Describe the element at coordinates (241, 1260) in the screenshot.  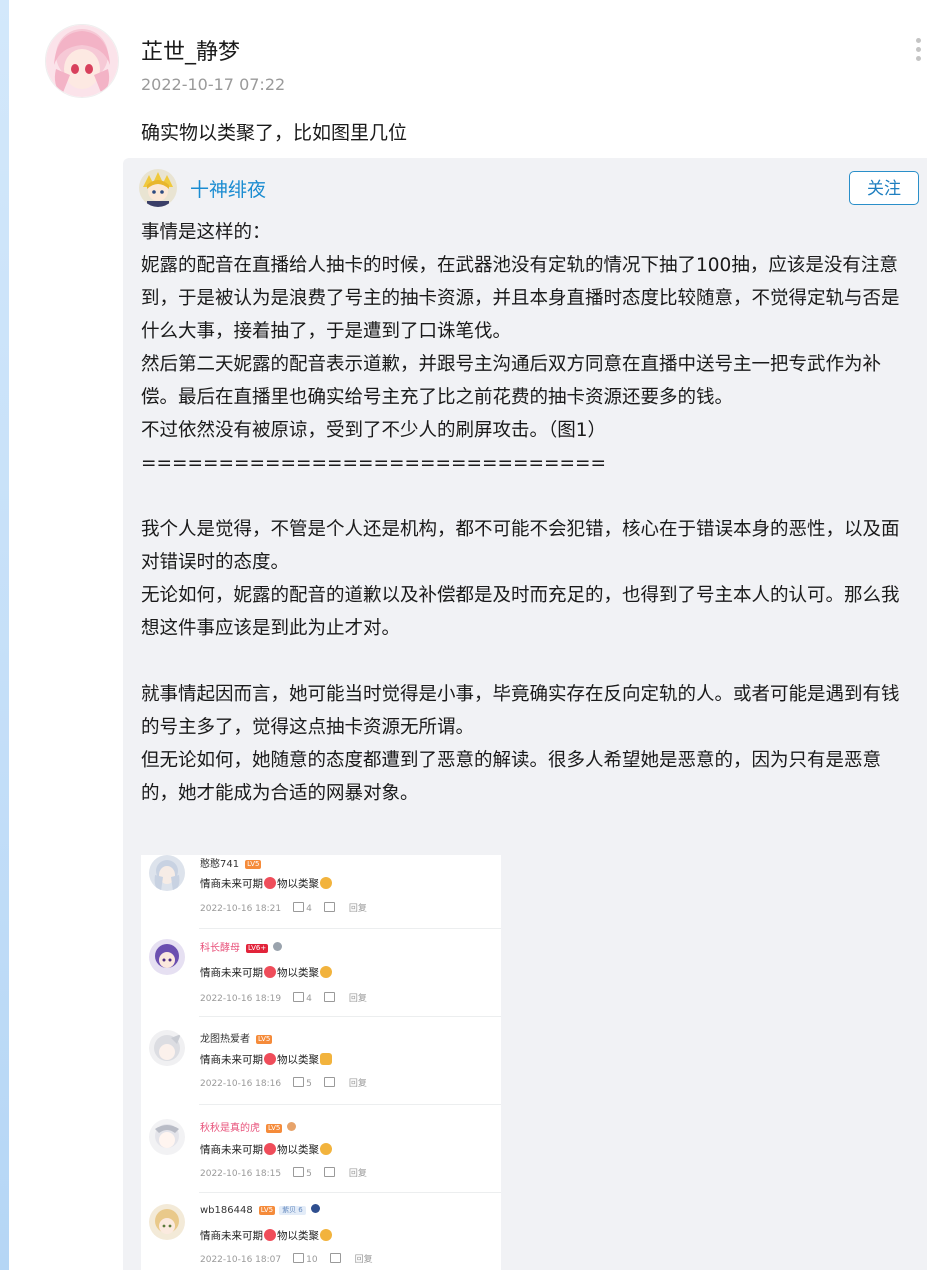
I see `comment-time: 2022-10-16 18:07` at that location.